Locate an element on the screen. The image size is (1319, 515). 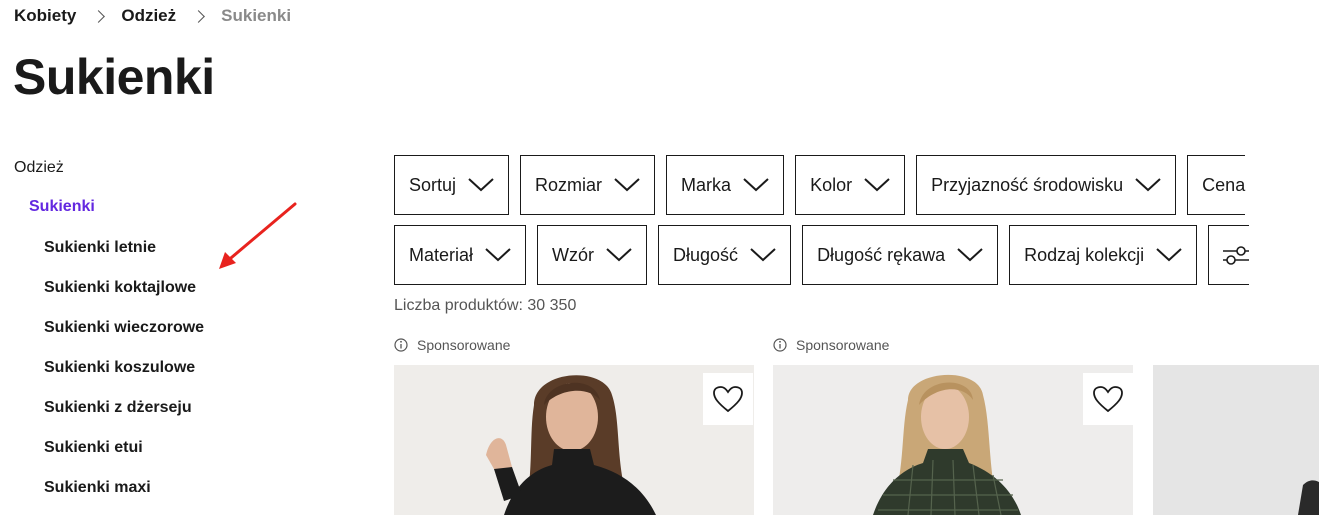
sidebar-item-odziez: Odzież is located at coordinates (39, 168).